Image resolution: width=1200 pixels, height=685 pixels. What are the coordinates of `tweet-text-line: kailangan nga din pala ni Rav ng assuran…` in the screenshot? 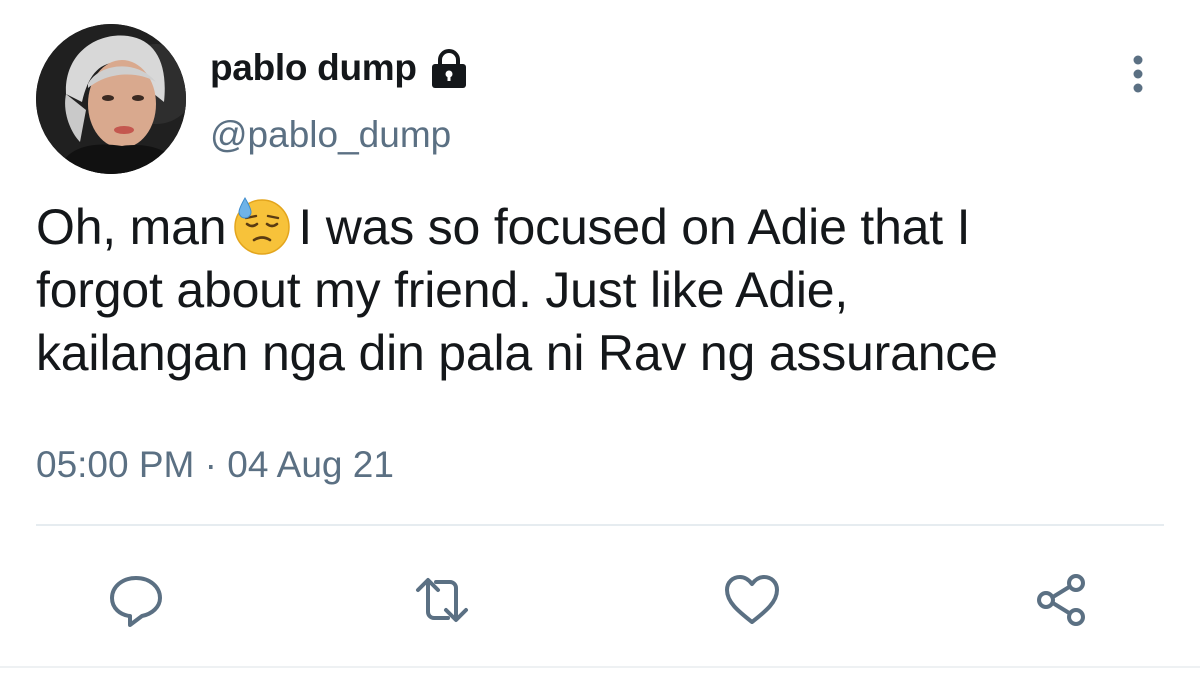 It's located at (517, 353).